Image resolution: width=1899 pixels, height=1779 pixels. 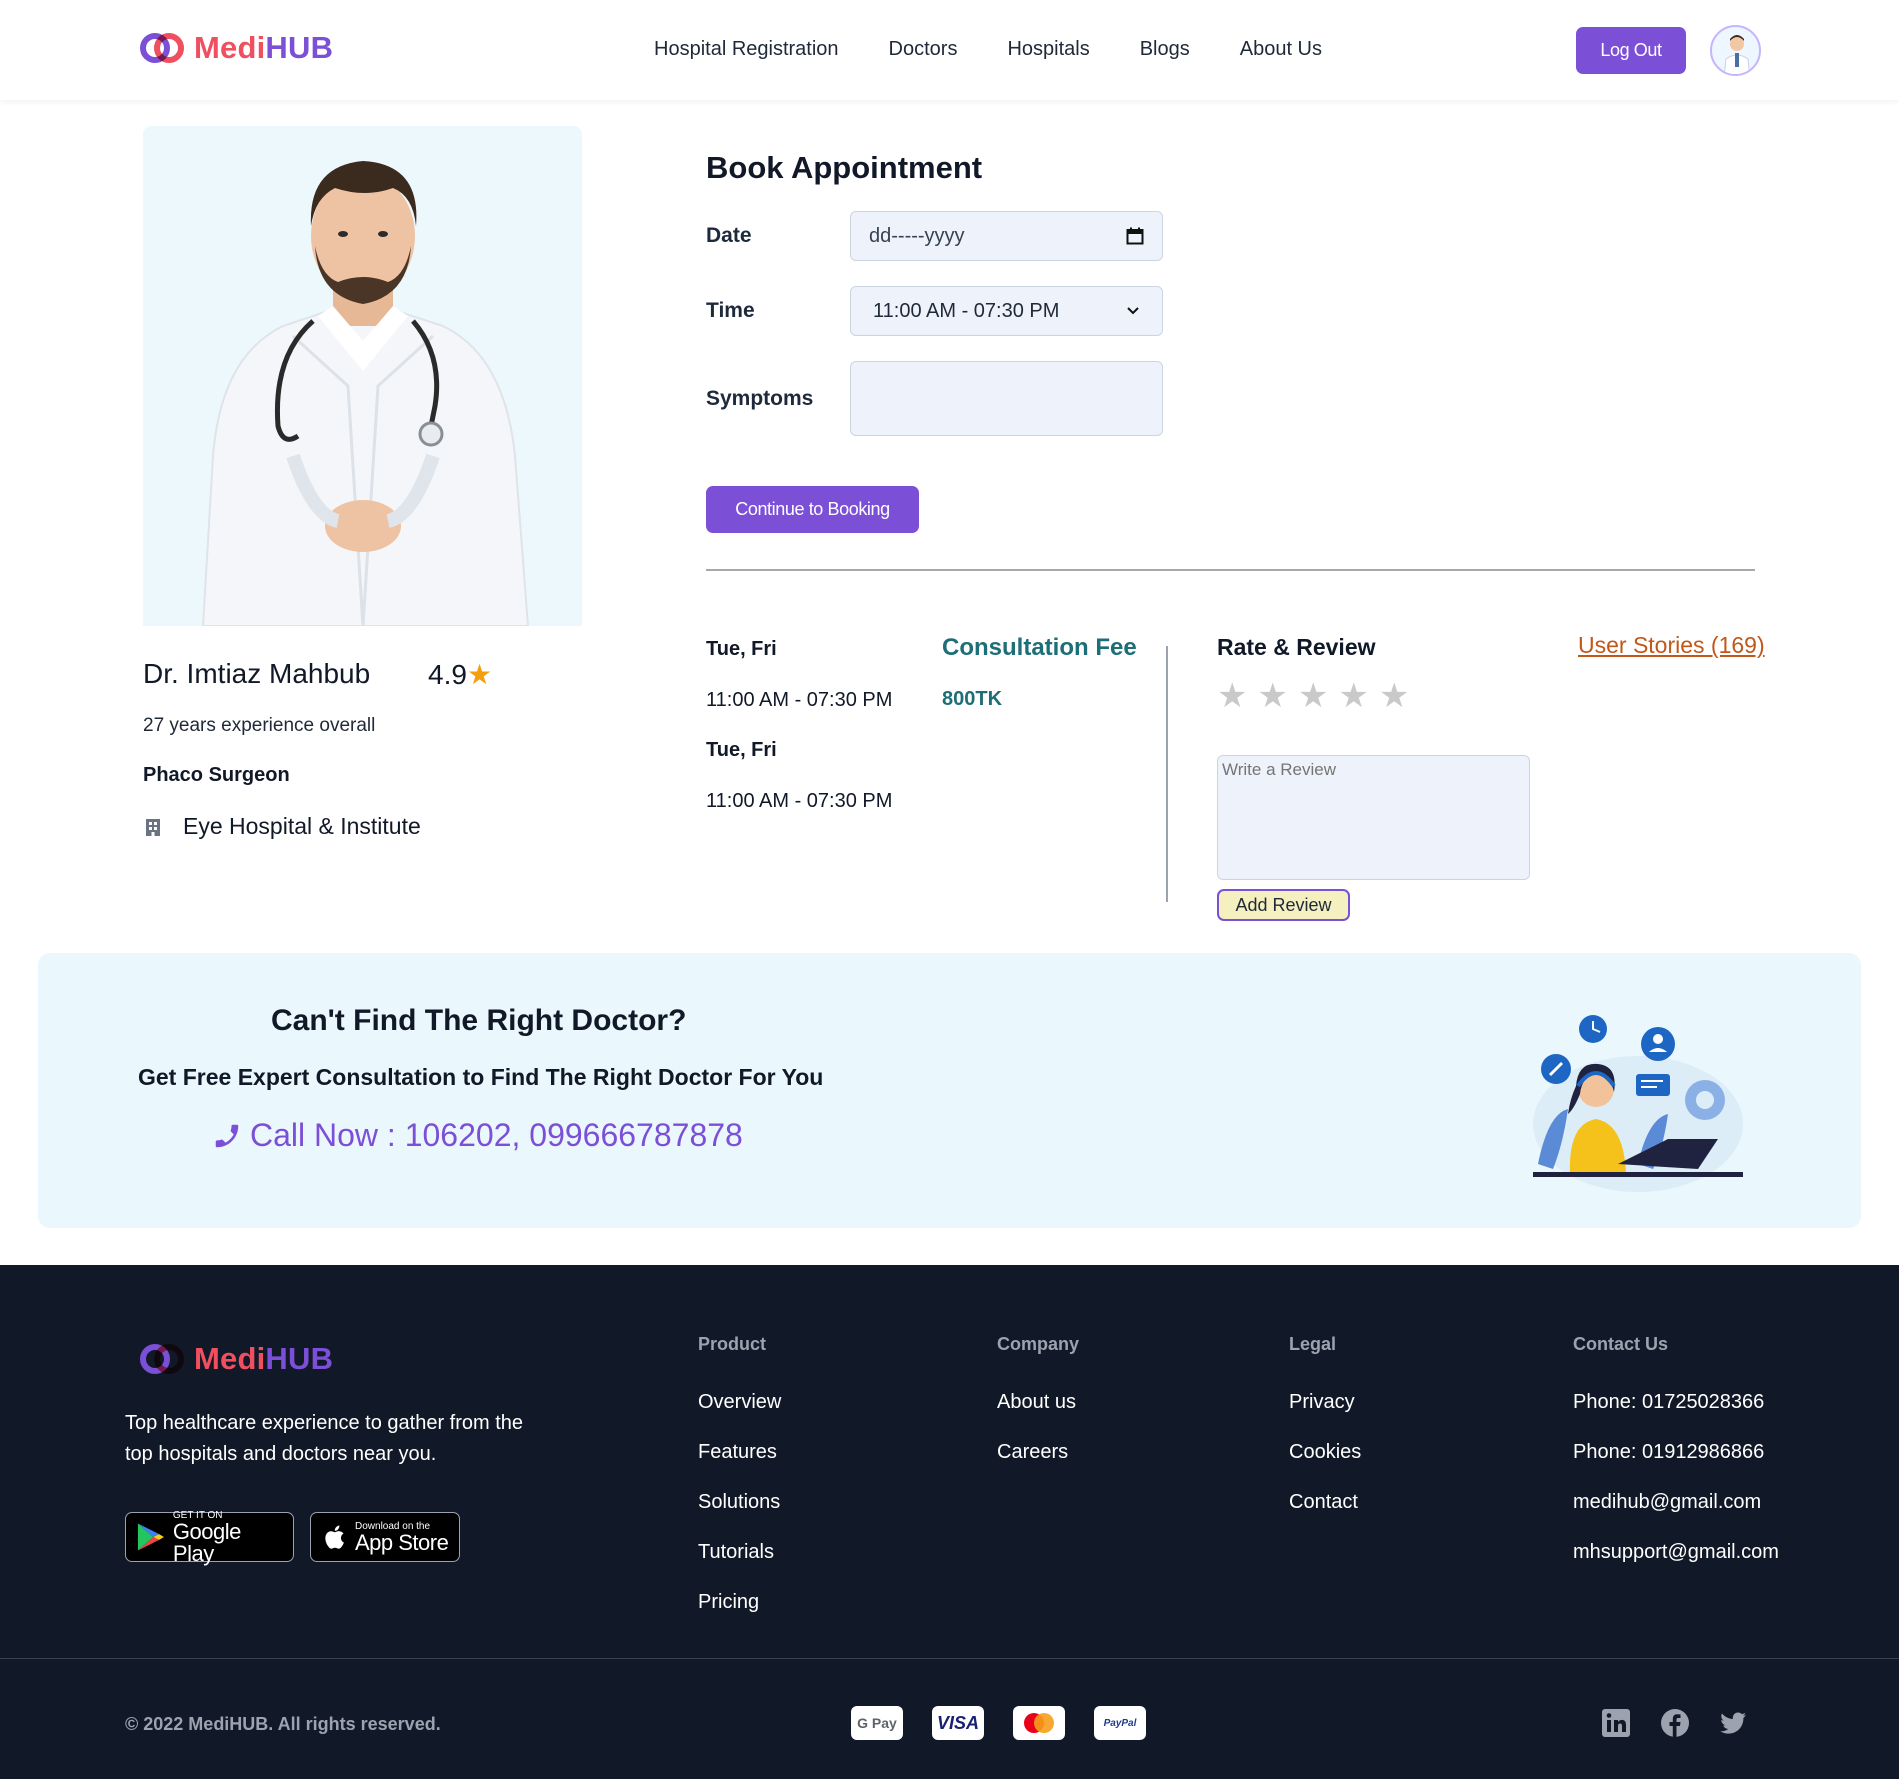 What do you see at coordinates (730, 310) in the screenshot?
I see `time-label: Time` at bounding box center [730, 310].